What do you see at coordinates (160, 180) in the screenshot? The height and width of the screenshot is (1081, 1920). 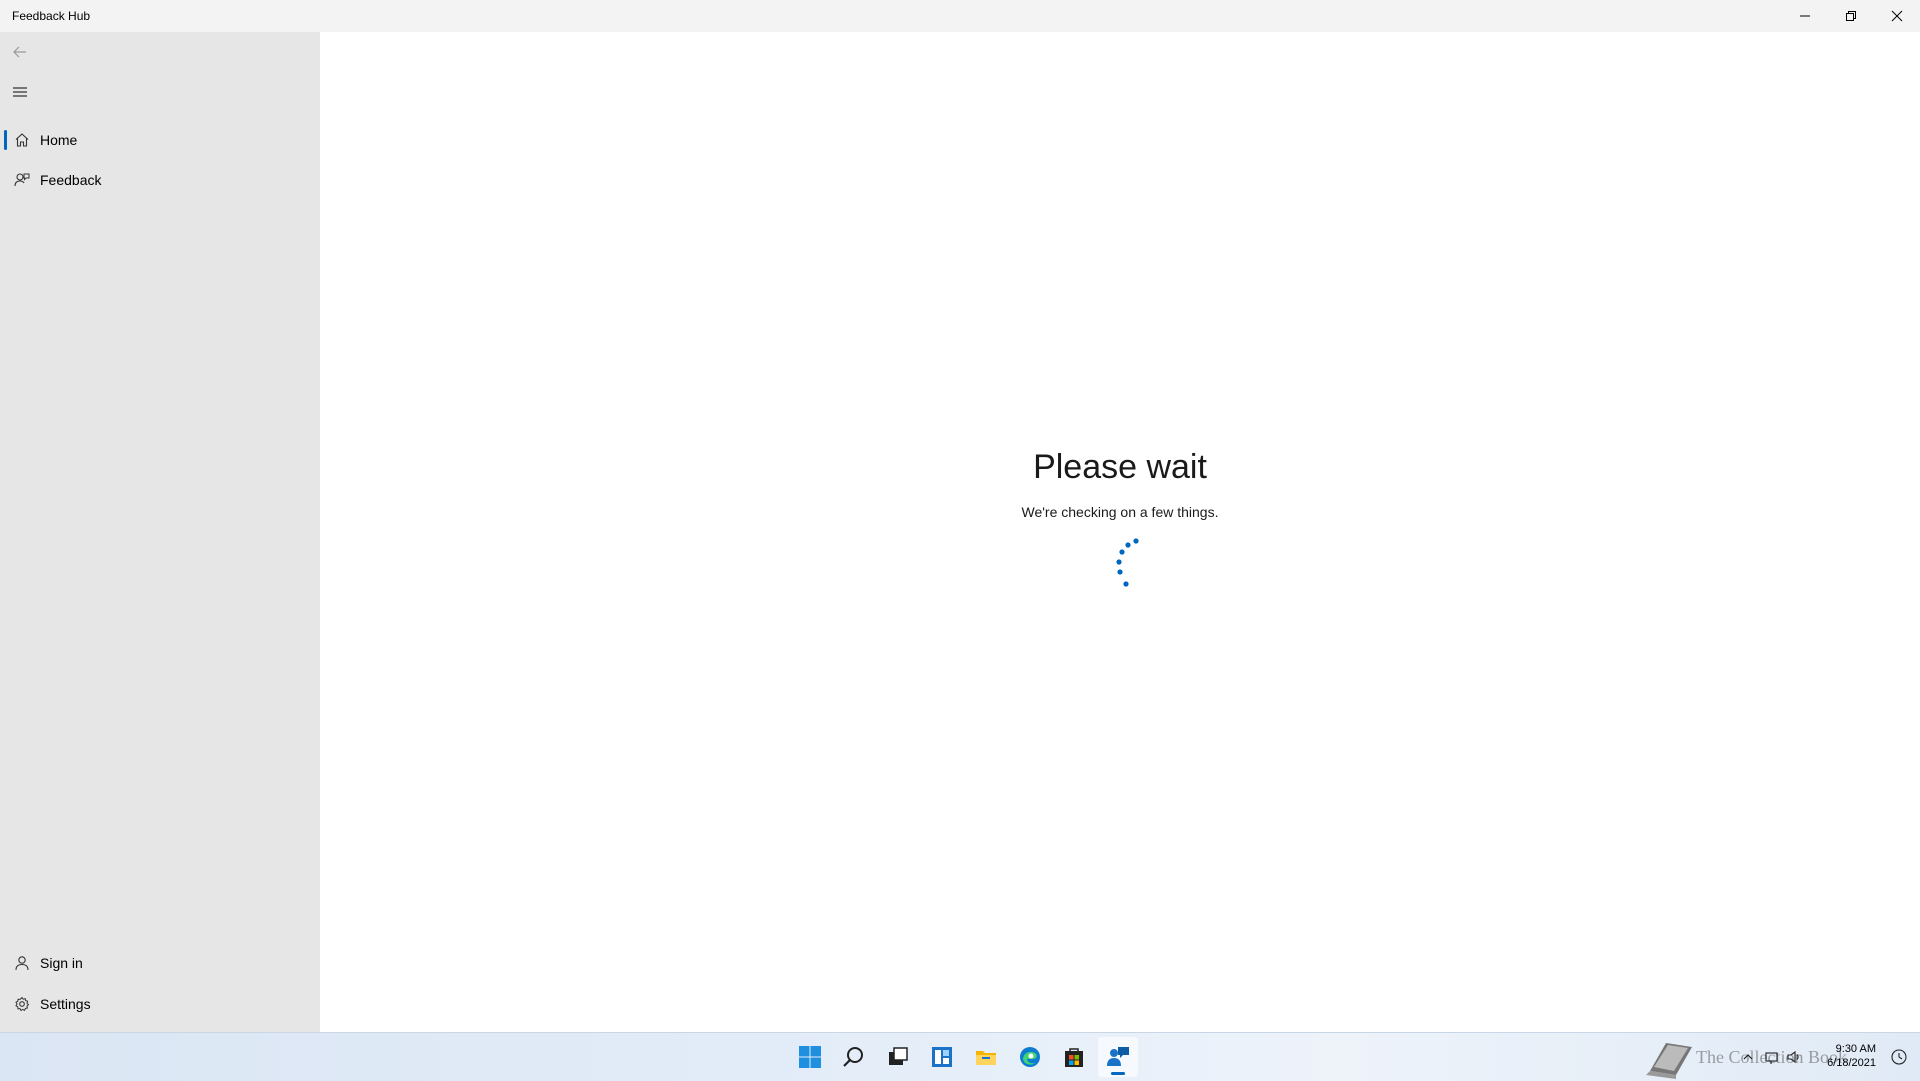 I see `nav-item-feedback: Feedback` at bounding box center [160, 180].